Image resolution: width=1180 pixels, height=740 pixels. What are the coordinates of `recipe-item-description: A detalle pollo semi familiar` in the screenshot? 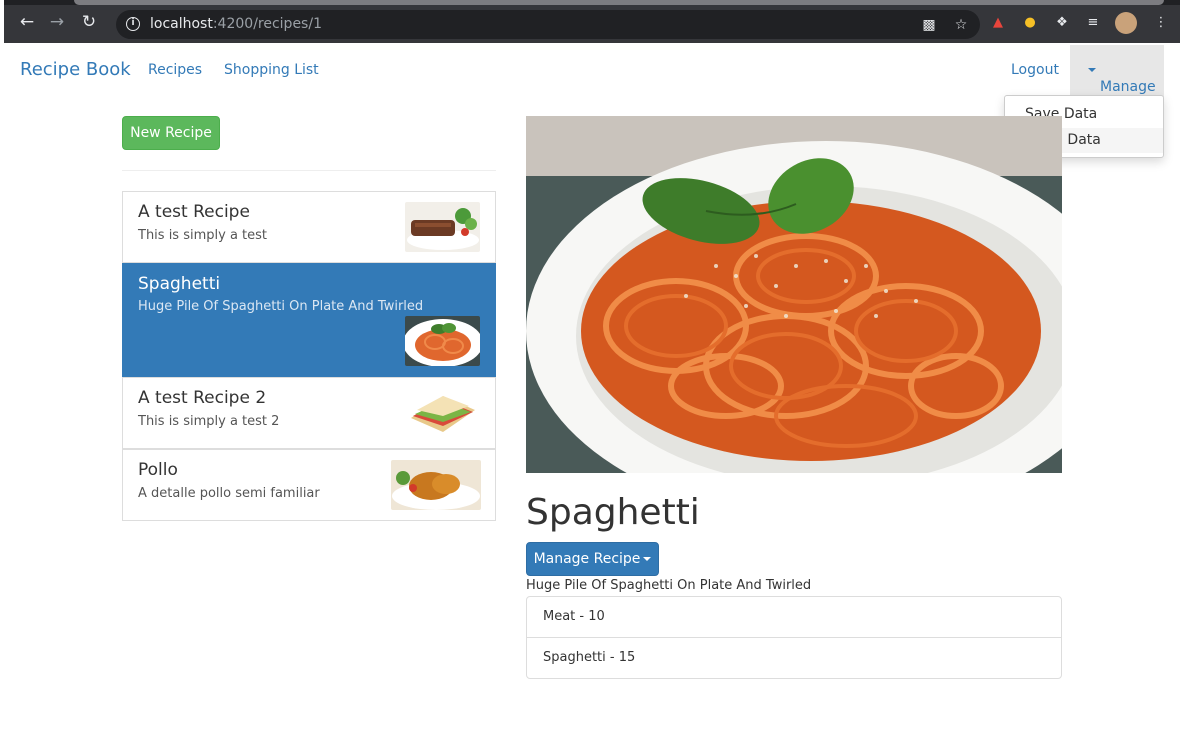 It's located at (229, 493).